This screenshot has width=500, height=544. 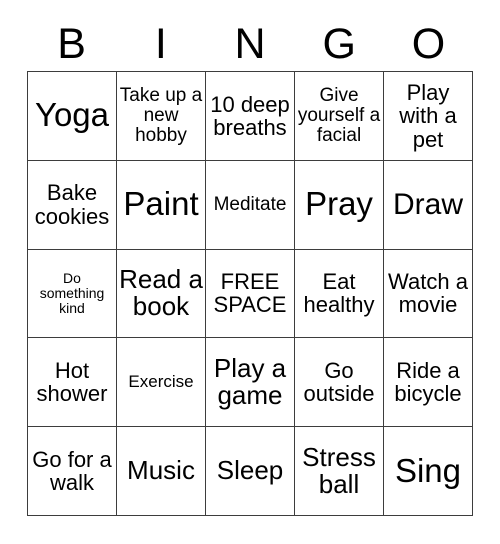 I want to click on bingo-cell-label: Take up a new hobby, so click(x=161, y=115).